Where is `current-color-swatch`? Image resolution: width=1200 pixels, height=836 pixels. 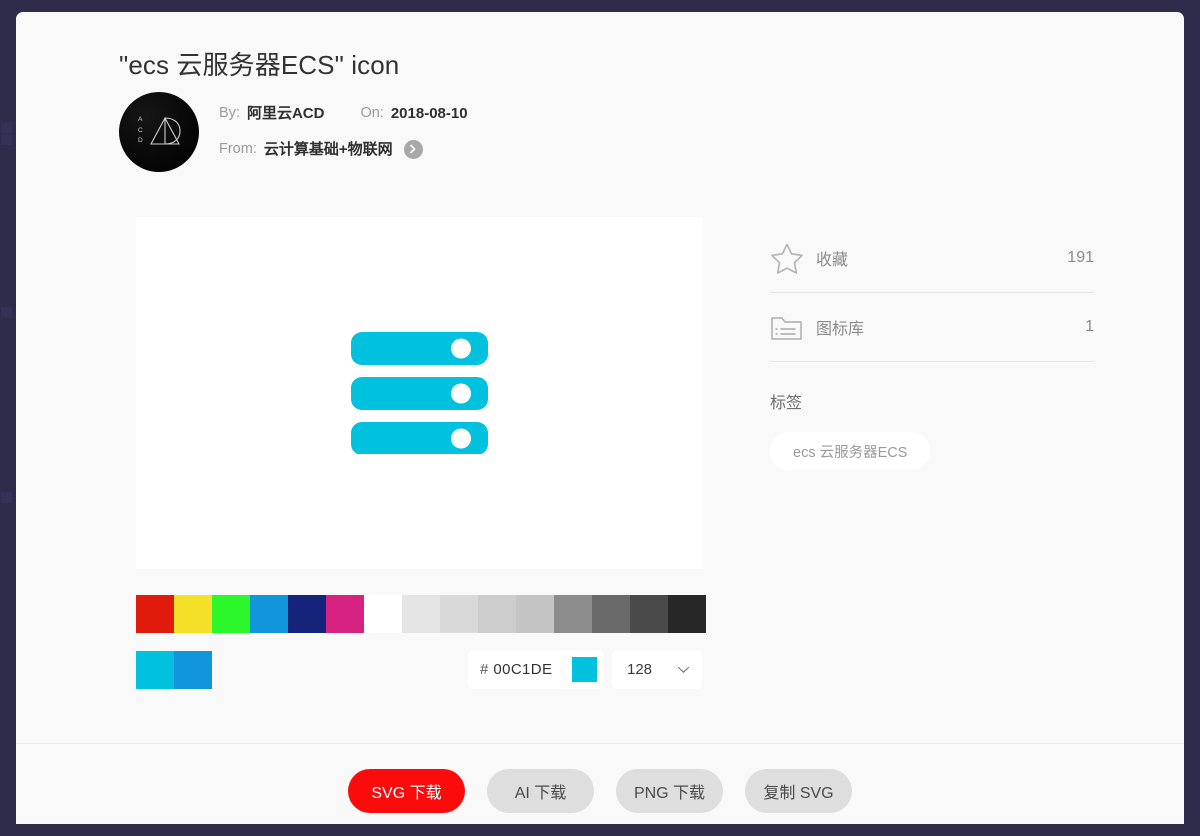 current-color-swatch is located at coordinates (584, 669).